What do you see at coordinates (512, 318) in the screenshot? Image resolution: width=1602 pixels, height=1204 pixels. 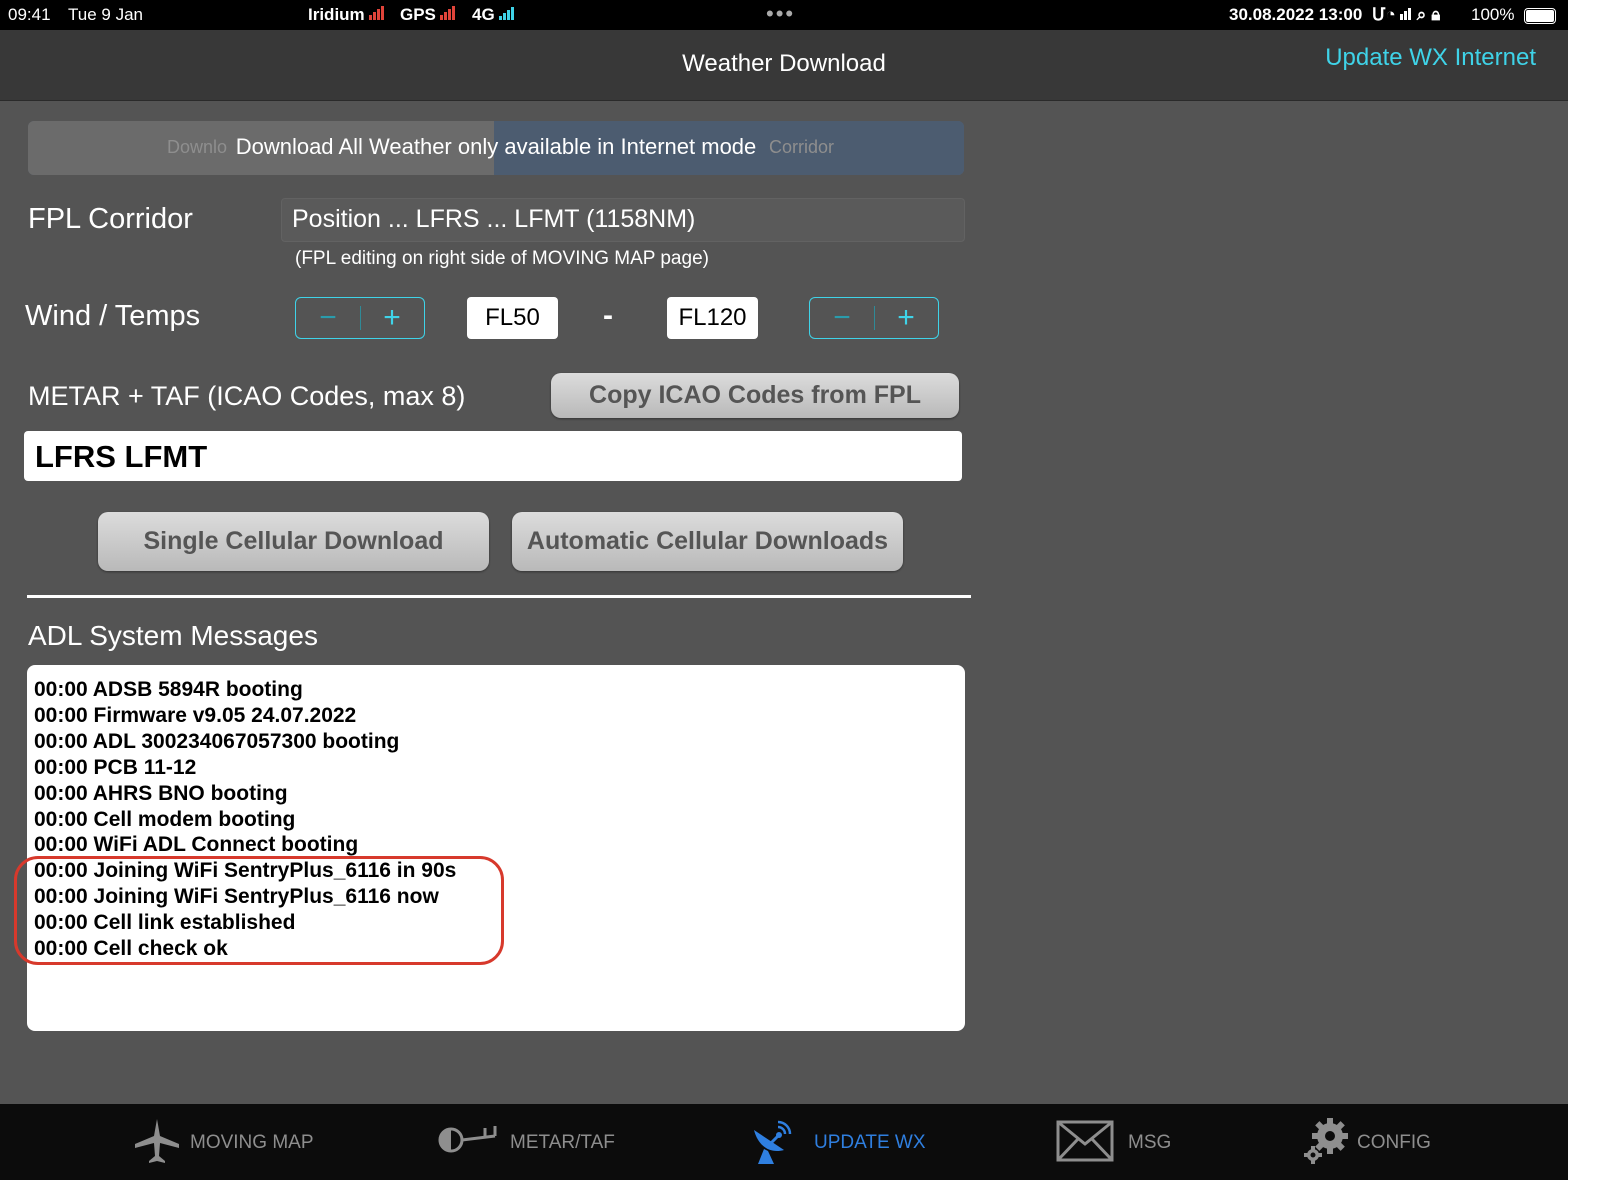 I see `low-level-value: FL50` at bounding box center [512, 318].